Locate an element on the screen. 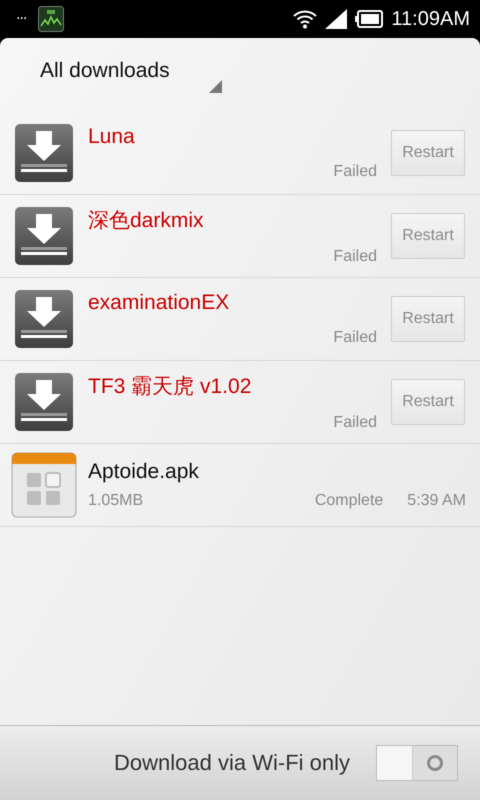  equalizer-icon is located at coordinates (51, 19).